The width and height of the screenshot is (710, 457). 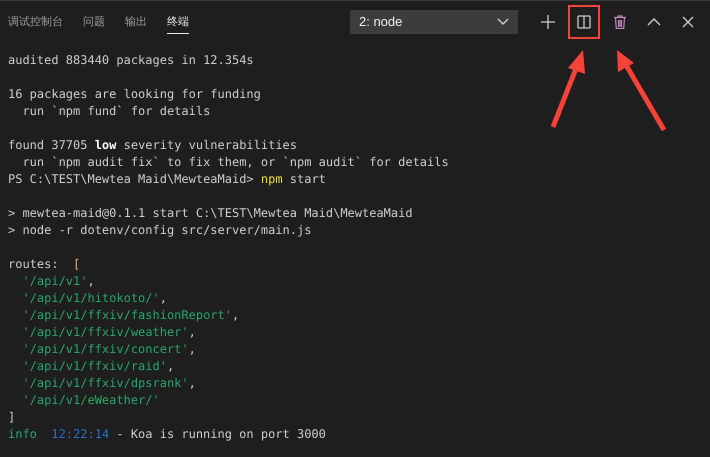 I want to click on command-text: npm, so click(x=271, y=179).